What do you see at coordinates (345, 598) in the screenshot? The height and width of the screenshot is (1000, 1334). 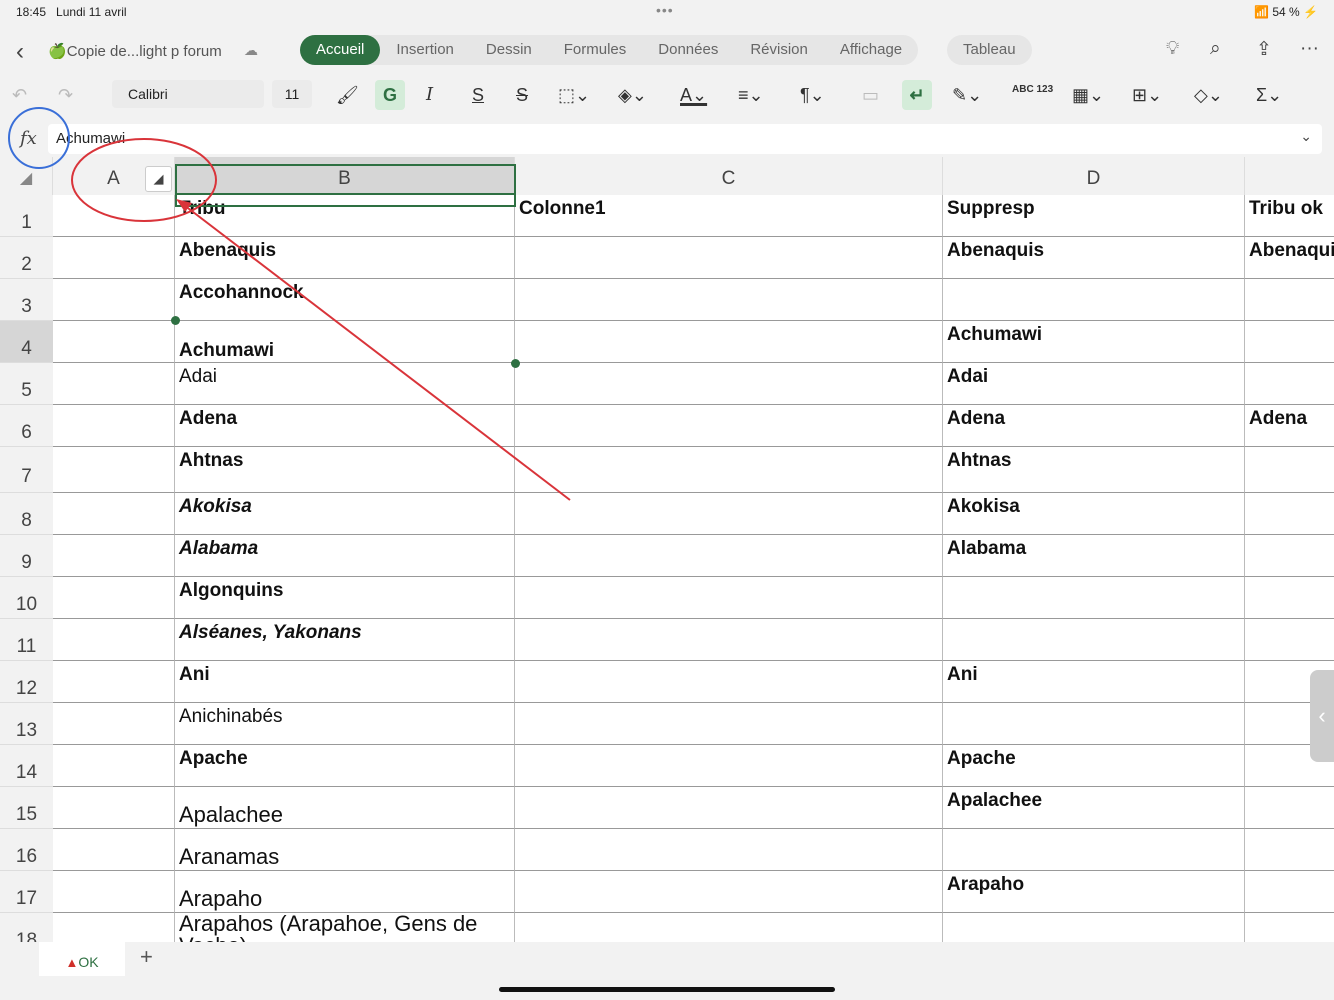 I see `cell: Algonquins` at bounding box center [345, 598].